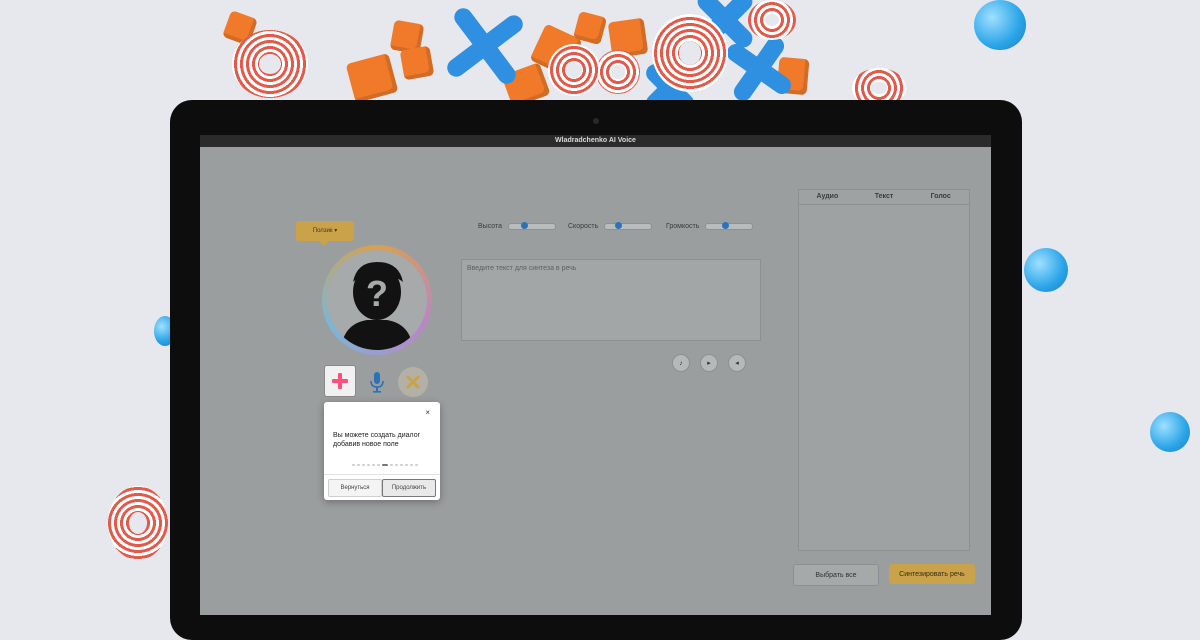  I want to click on avatar: ?, so click(377, 300).